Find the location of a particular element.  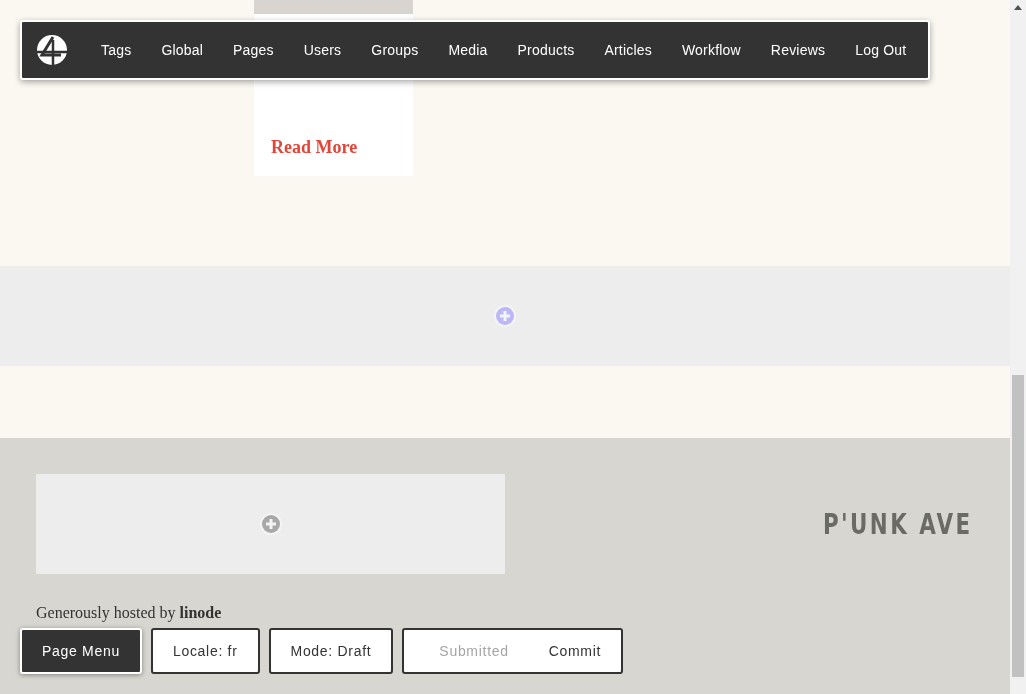

nav-link: Workflow is located at coordinates (711, 50).